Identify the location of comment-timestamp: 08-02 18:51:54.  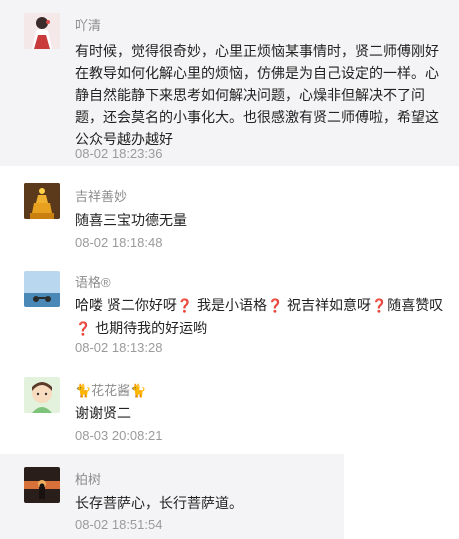
(119, 524).